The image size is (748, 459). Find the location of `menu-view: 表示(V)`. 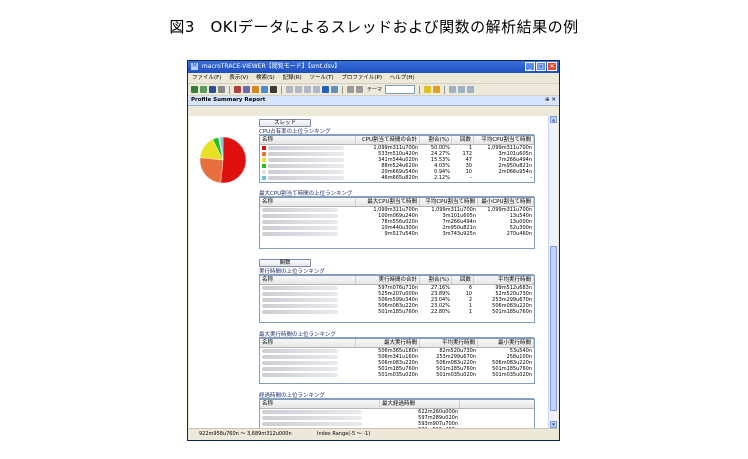

menu-view: 表示(V) is located at coordinates (238, 78).